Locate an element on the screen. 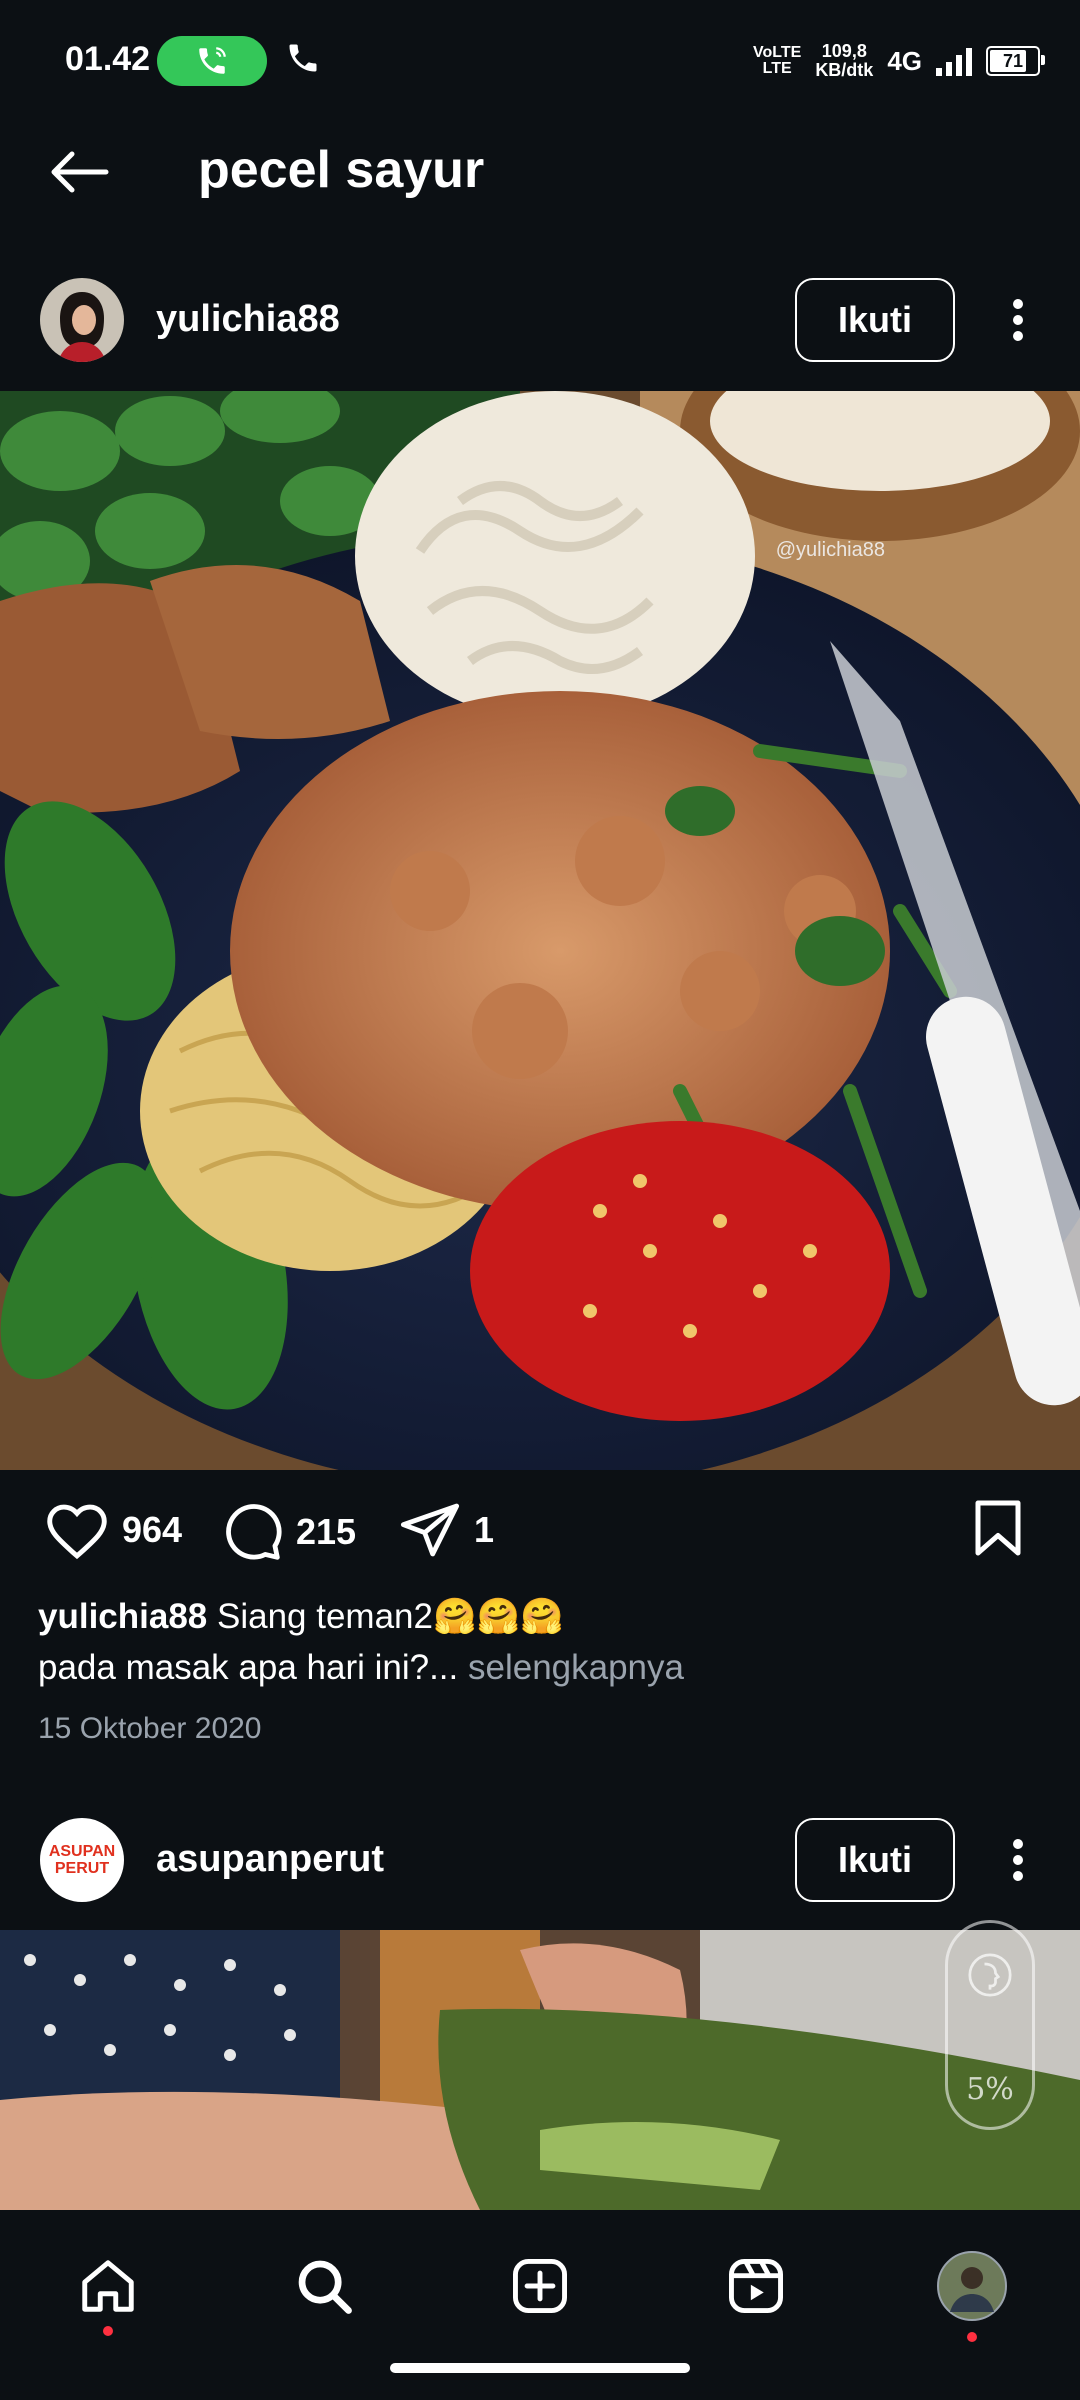 This screenshot has width=1080, height=2400. post-actions: 964 215 1 is located at coordinates (540, 1535).